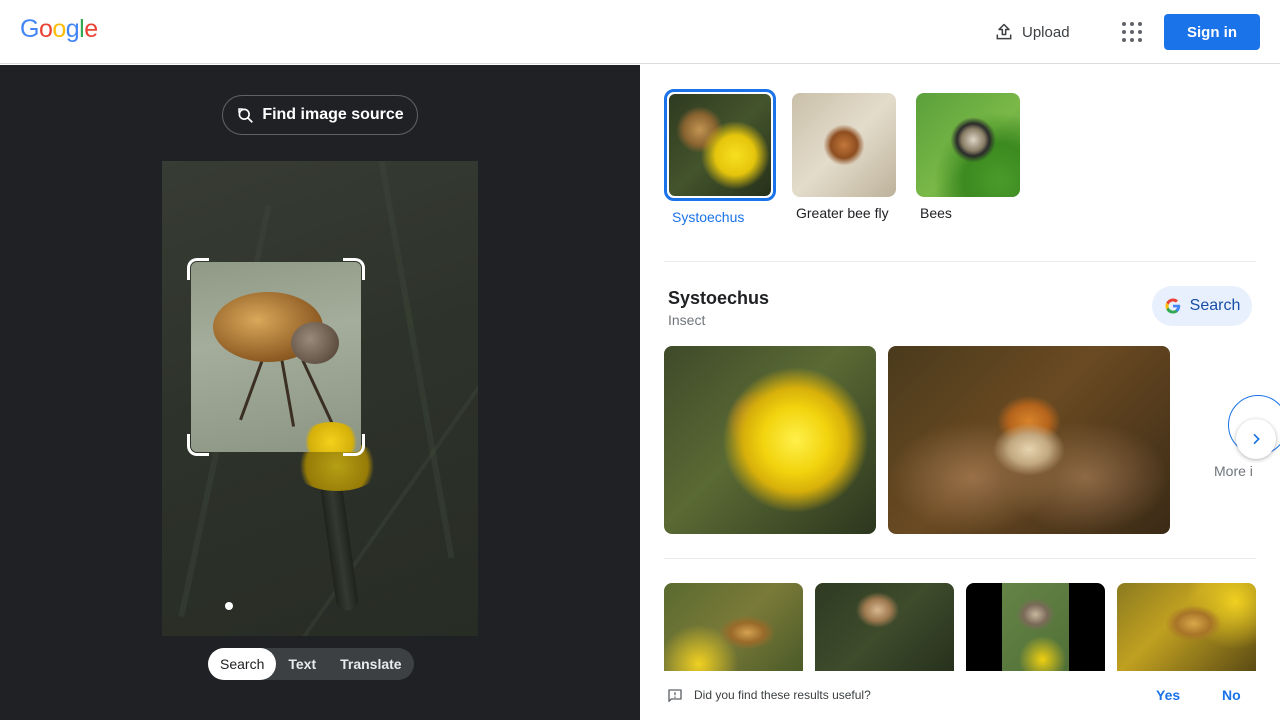 This screenshot has width=1280, height=720. I want to click on feedback-question: Did you find these results useful?, so click(782, 695).